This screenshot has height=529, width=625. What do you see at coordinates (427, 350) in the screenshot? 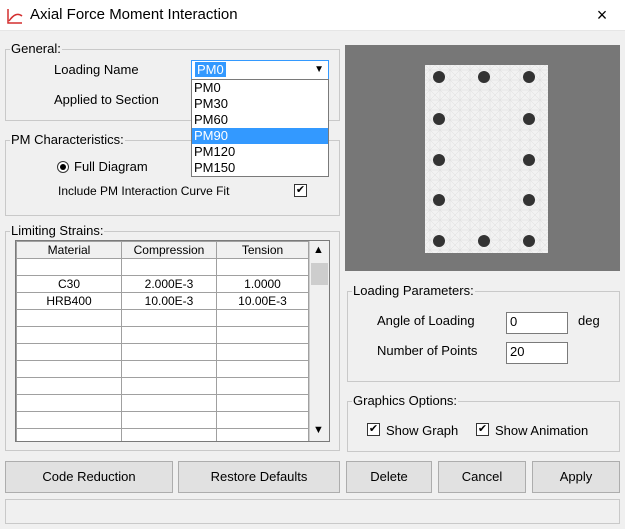
I see `points-label: Number of Points` at bounding box center [427, 350].